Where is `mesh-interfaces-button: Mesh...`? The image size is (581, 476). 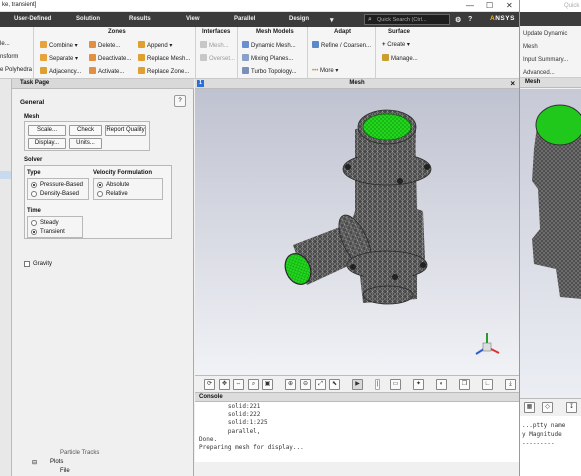
mesh-interfaces-button: Mesh... is located at coordinates (214, 45).